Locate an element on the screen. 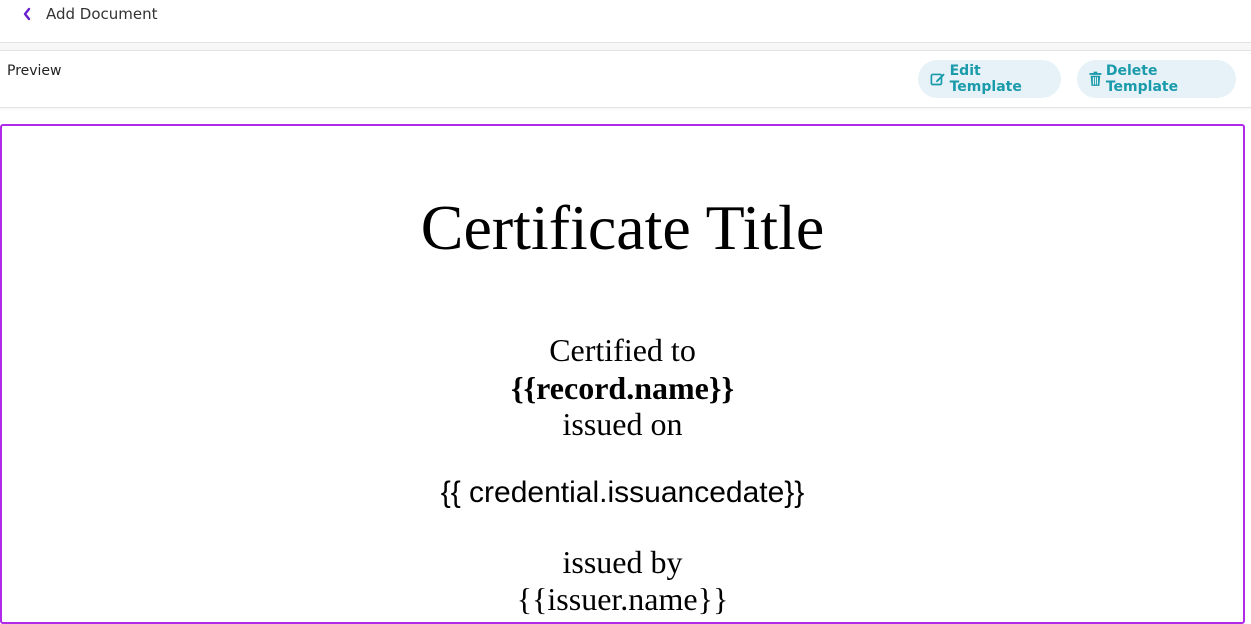  top-bar: Add Document is located at coordinates (625, 21).